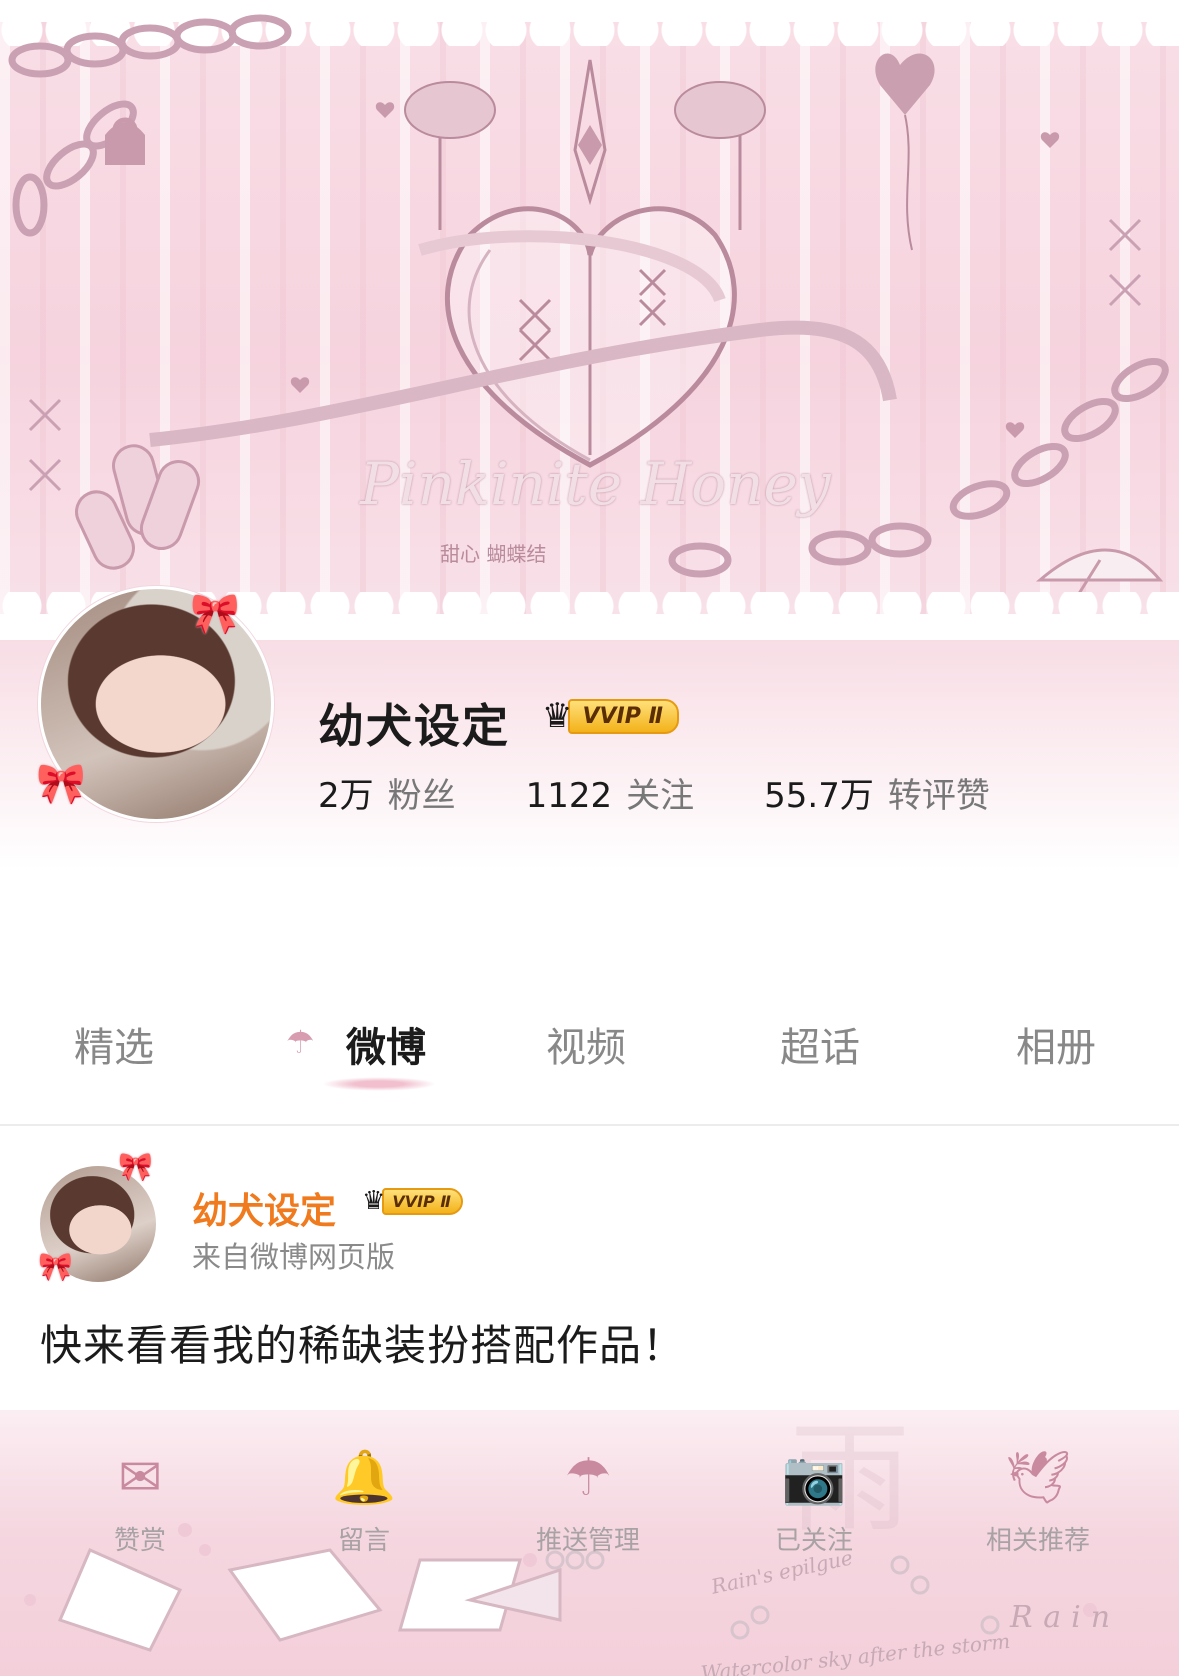  I want to click on action-push-settings: ☂ 推送管理, so click(588, 1497).